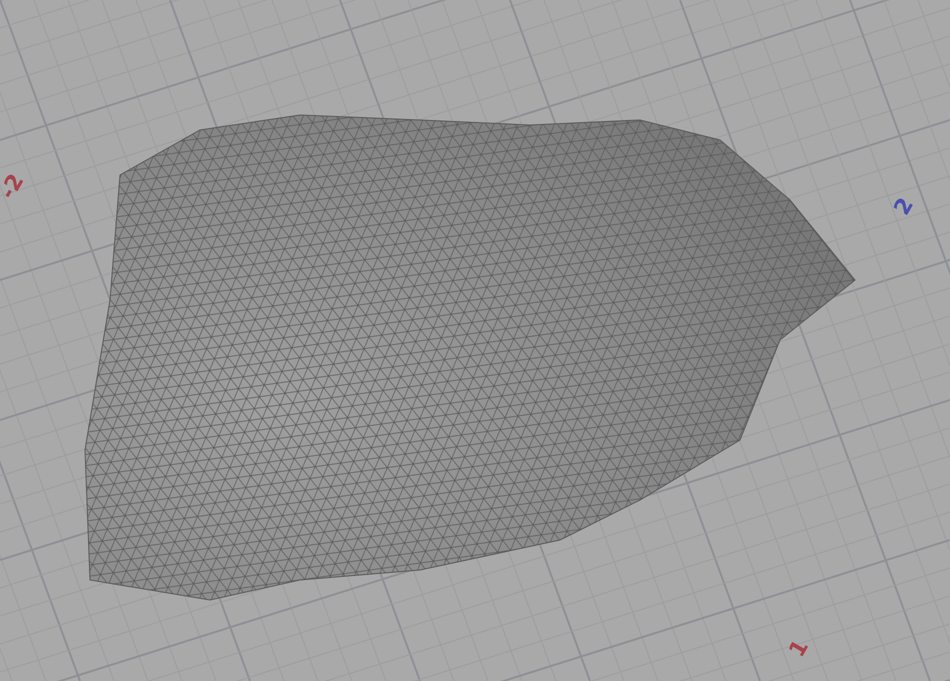 This screenshot has width=950, height=681. I want to click on axis-label: -2, so click(15, 187).